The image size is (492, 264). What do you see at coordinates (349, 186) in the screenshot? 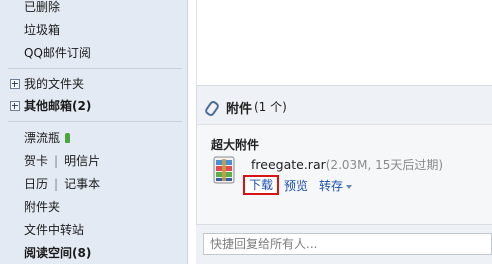
I see `chevron-down-icon` at bounding box center [349, 186].